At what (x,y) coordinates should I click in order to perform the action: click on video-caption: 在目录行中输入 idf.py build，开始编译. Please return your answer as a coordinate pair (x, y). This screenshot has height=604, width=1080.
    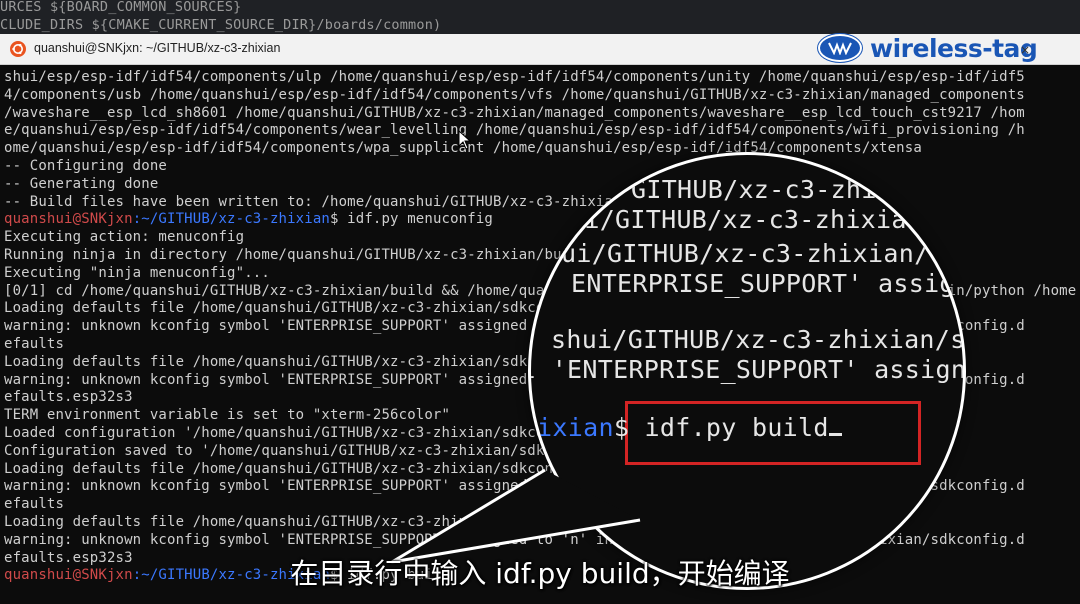
    Looking at the image, I should click on (540, 573).